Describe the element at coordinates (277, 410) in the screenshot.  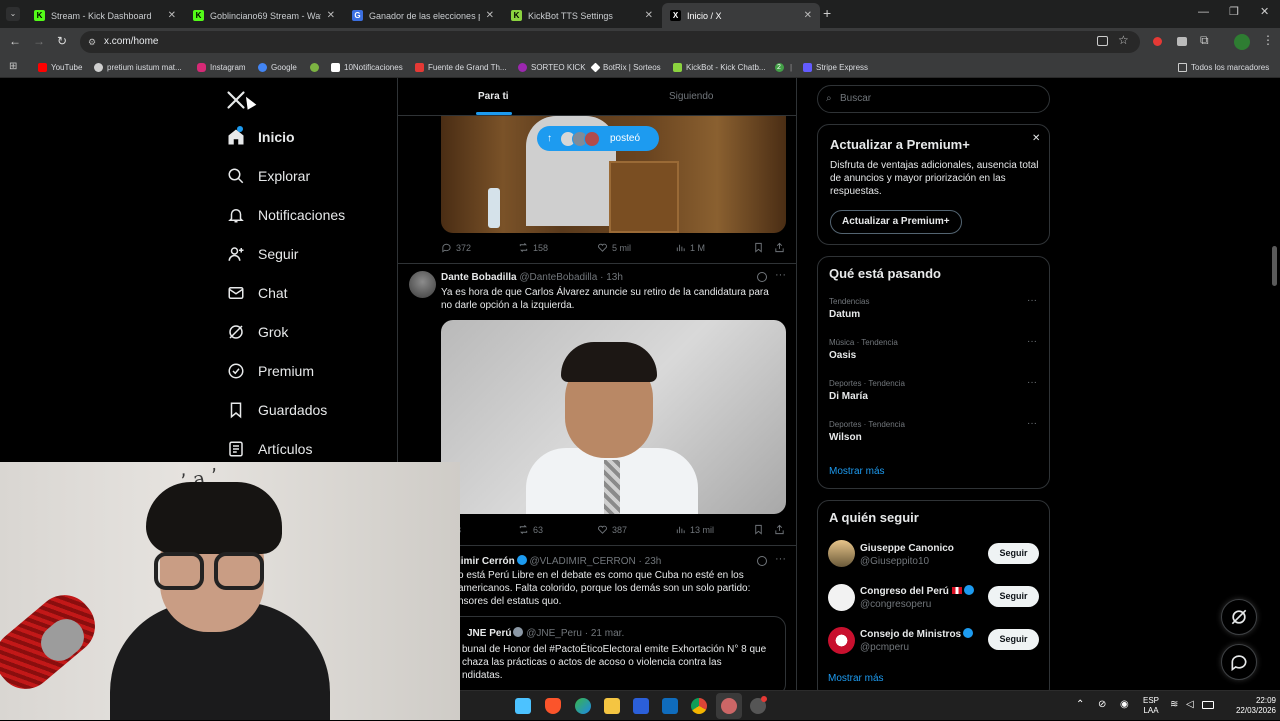
I see `nav-guardados: Guardados` at that location.